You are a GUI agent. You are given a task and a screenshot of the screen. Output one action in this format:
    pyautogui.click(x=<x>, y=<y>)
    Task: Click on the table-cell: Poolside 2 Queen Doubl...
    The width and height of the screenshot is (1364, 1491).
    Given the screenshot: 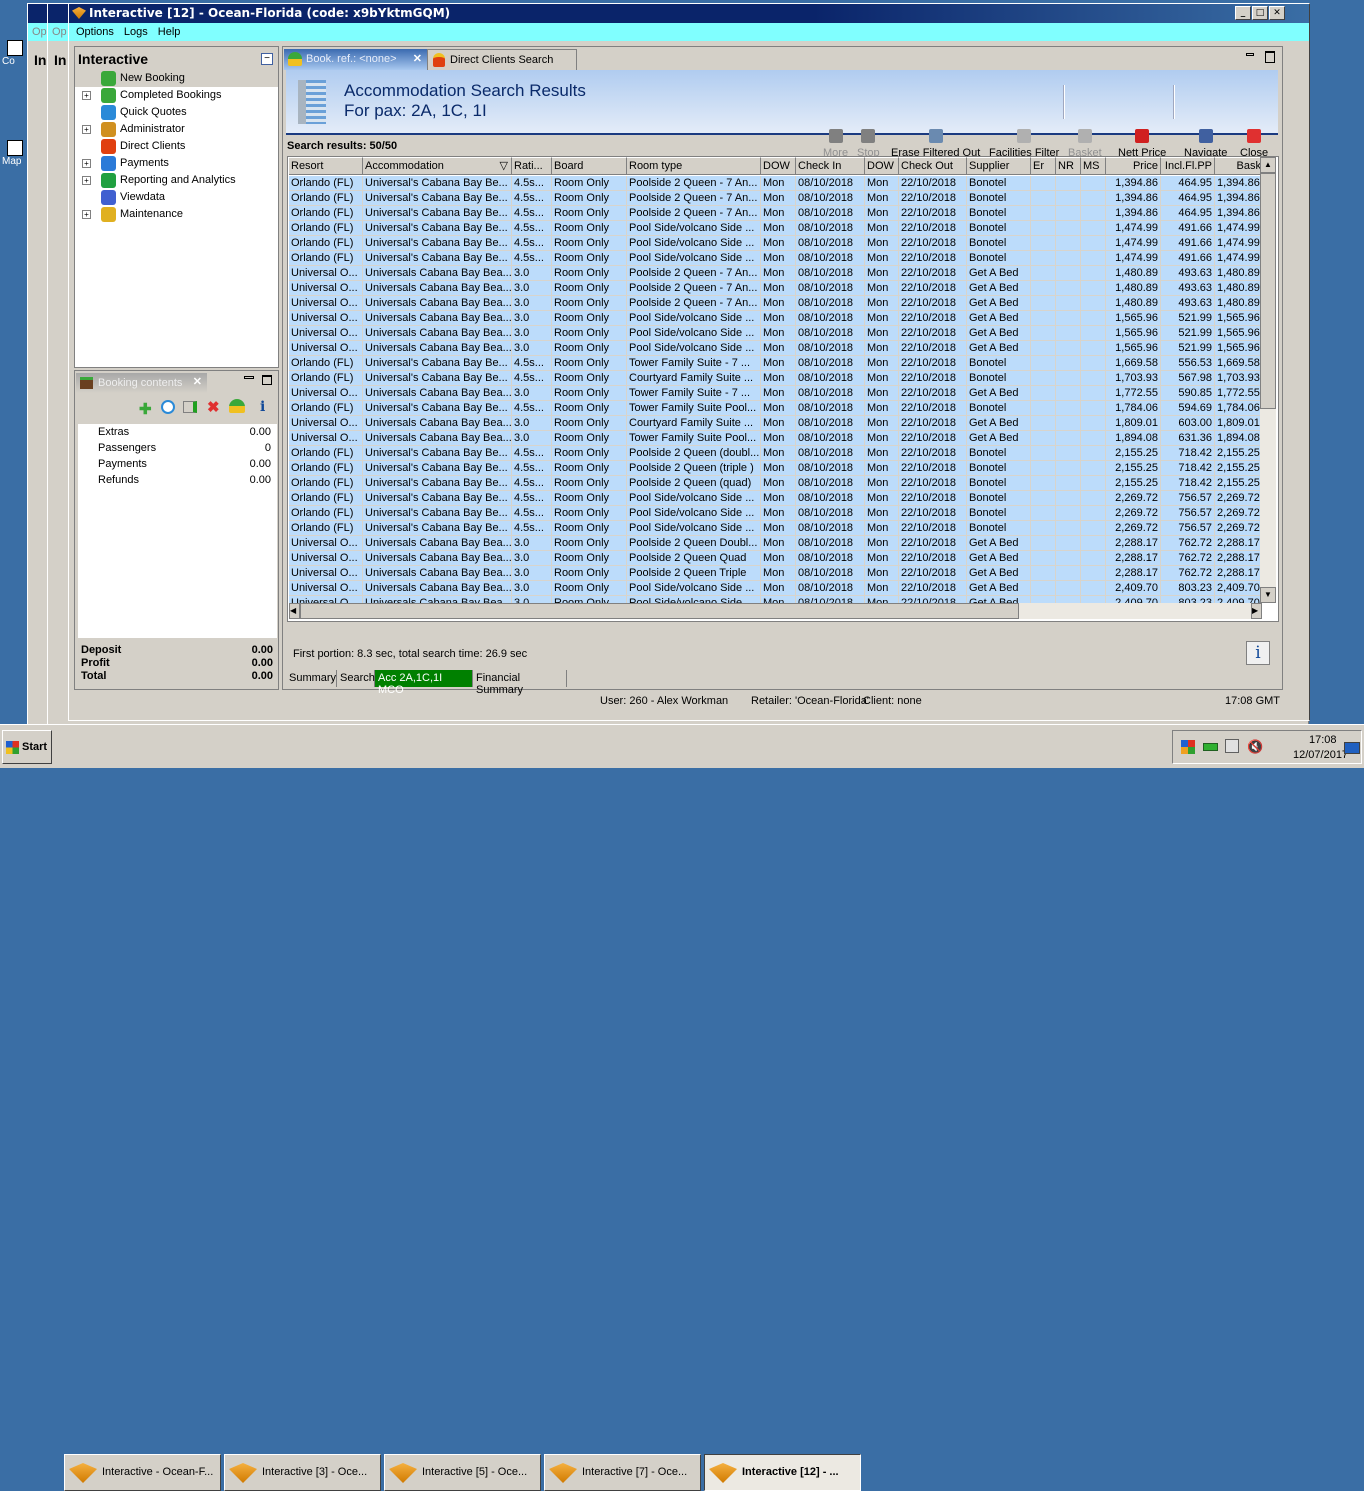 What is the action you would take?
    pyautogui.click(x=694, y=543)
    